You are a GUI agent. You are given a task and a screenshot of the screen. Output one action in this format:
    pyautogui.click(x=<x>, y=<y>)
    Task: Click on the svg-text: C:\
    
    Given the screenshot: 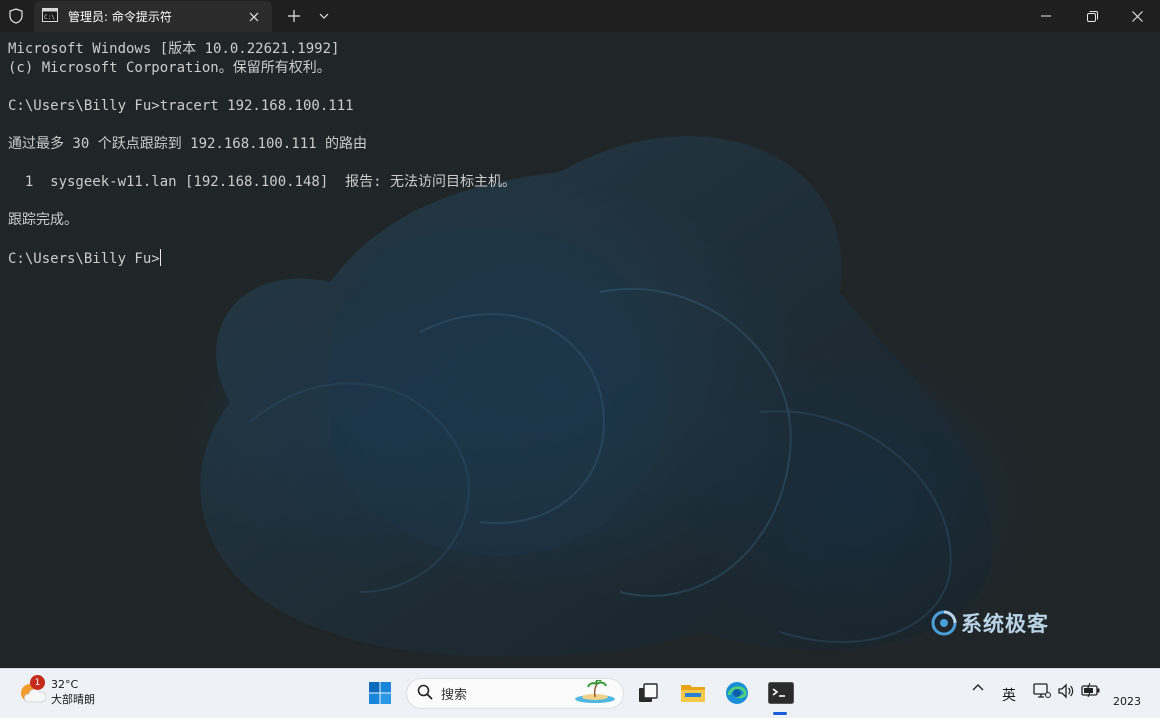 What is the action you would take?
    pyautogui.click(x=49, y=17)
    